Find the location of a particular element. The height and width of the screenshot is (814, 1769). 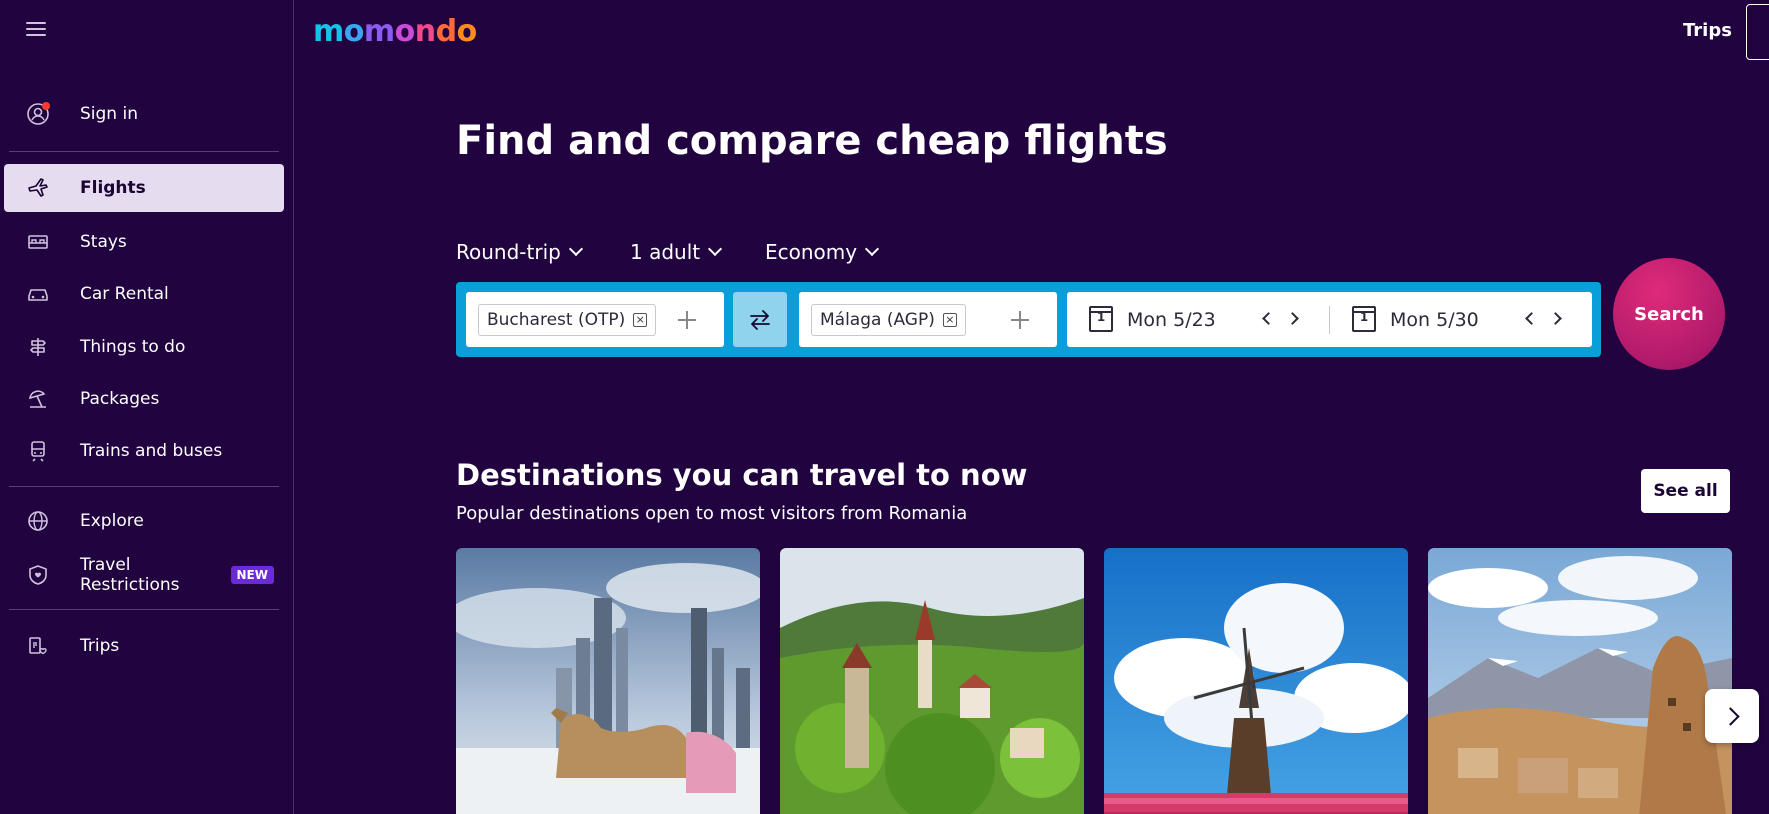

label-line-1: Travel is located at coordinates (105, 565).